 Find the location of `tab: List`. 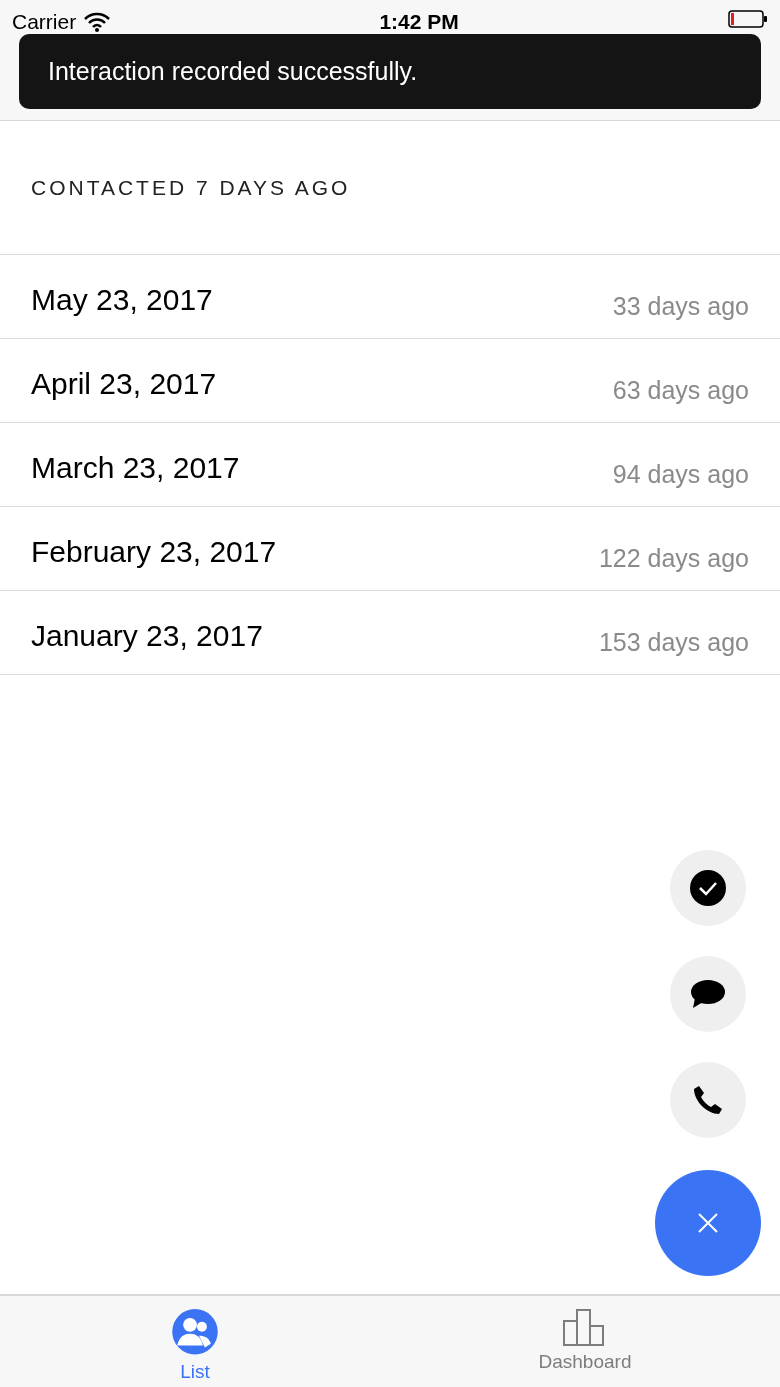

tab: List is located at coordinates (195, 1341).